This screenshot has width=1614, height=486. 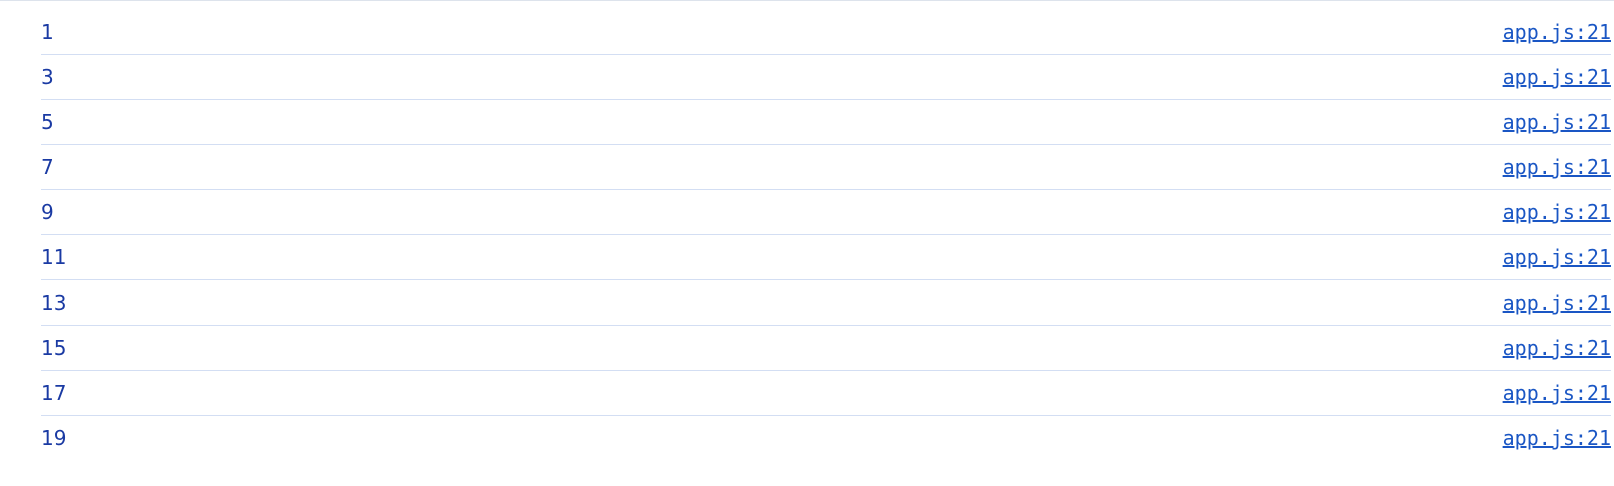 What do you see at coordinates (826, 77) in the screenshot?
I see `console-log-row: 3 app.js:21` at bounding box center [826, 77].